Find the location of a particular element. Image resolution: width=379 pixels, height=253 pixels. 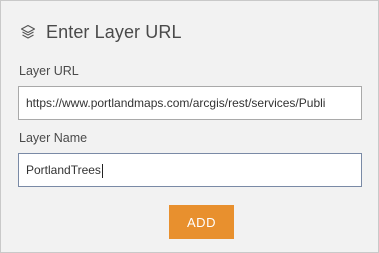

text-cursor is located at coordinates (102, 170).